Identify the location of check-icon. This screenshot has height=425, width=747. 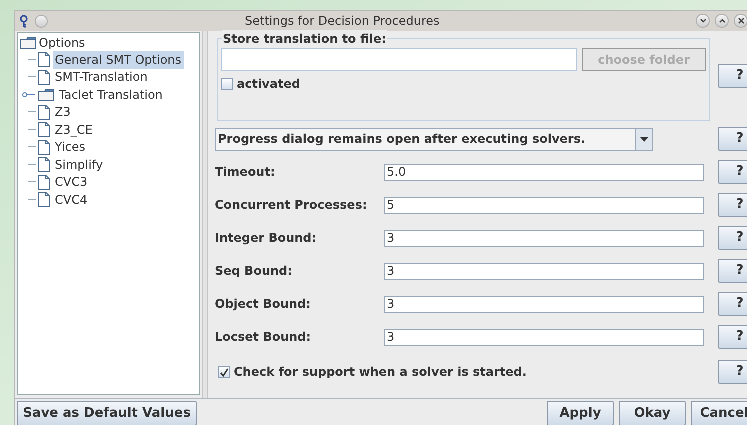
(224, 372).